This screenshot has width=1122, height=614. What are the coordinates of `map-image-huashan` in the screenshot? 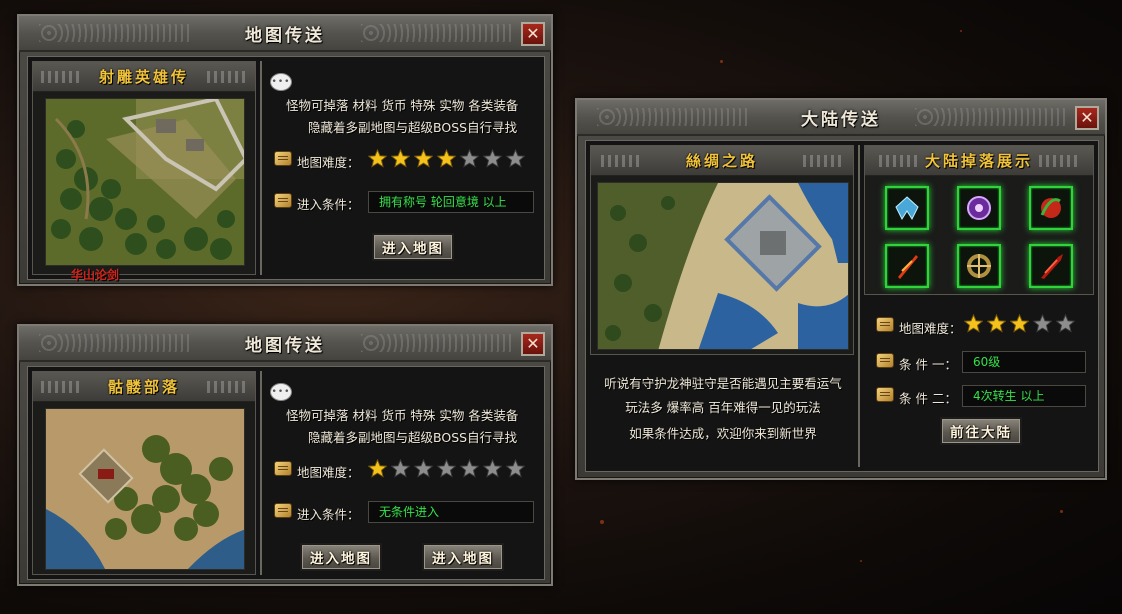 It's located at (145, 182).